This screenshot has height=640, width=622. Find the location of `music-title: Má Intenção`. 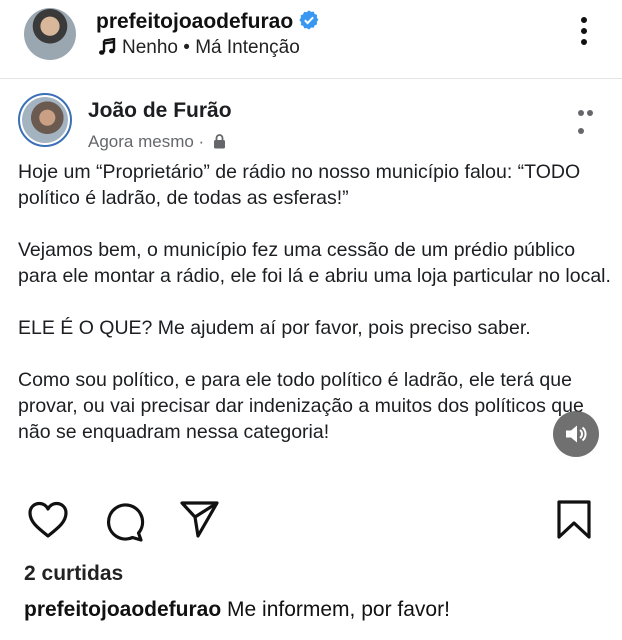

music-title: Má Intenção is located at coordinates (247, 47).